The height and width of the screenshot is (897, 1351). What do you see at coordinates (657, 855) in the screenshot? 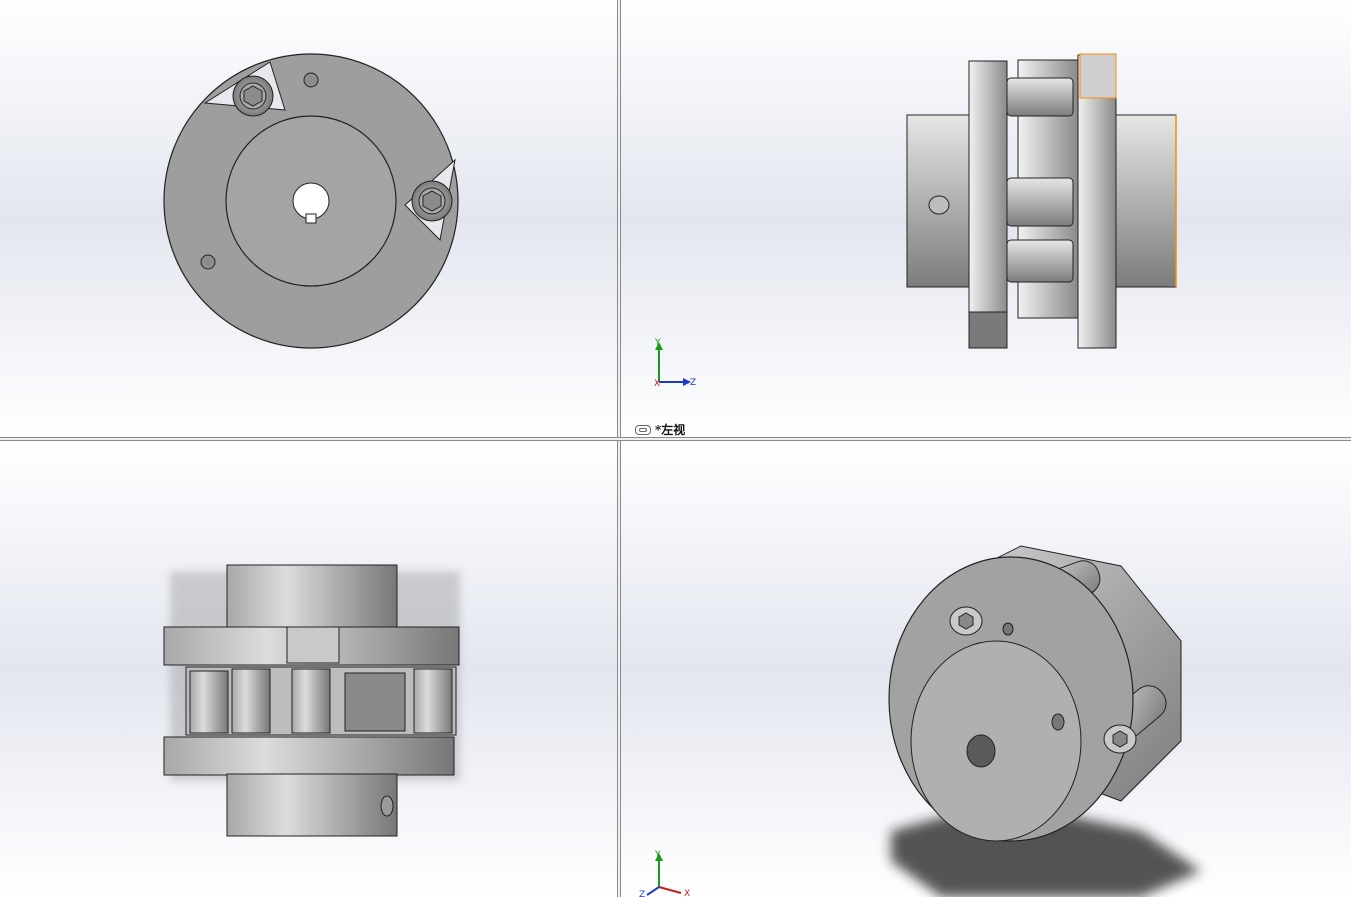
I see `axis-y-label-iso: Y` at bounding box center [657, 855].